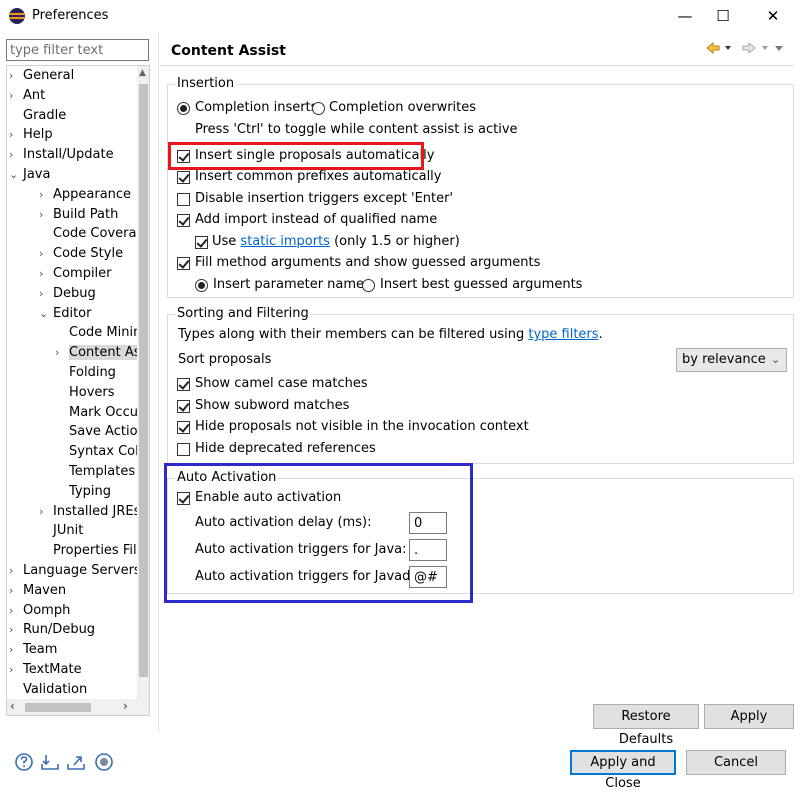 The height and width of the screenshot is (792, 800). What do you see at coordinates (201, 242) in the screenshot?
I see `use-static-imports-checkbox` at bounding box center [201, 242].